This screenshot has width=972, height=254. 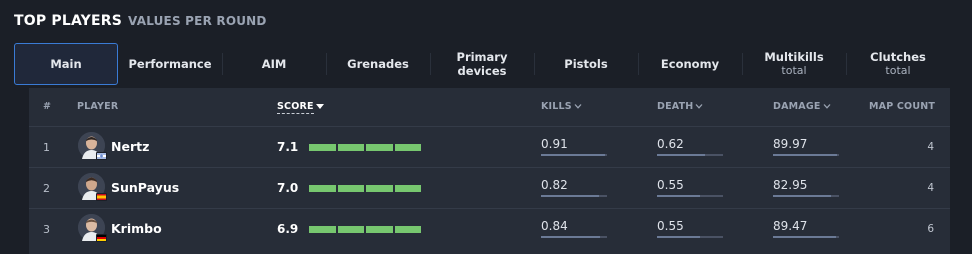 I want to click on tab-label: Grenades, so click(x=378, y=64).